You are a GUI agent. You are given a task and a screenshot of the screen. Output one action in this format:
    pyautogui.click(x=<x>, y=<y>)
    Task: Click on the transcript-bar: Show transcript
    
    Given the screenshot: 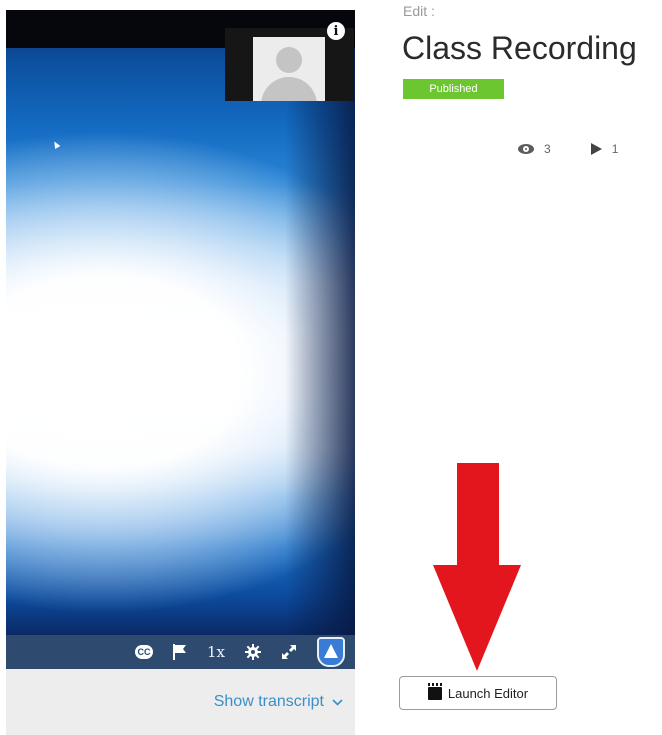 What is the action you would take?
    pyautogui.click(x=180, y=702)
    